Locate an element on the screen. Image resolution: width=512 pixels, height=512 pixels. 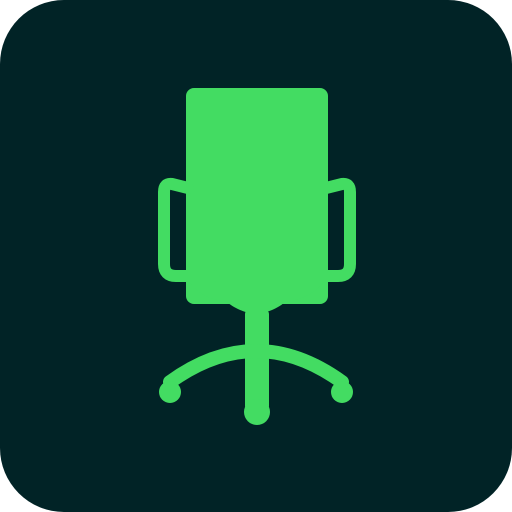
wheel-center is located at coordinates (257, 412).